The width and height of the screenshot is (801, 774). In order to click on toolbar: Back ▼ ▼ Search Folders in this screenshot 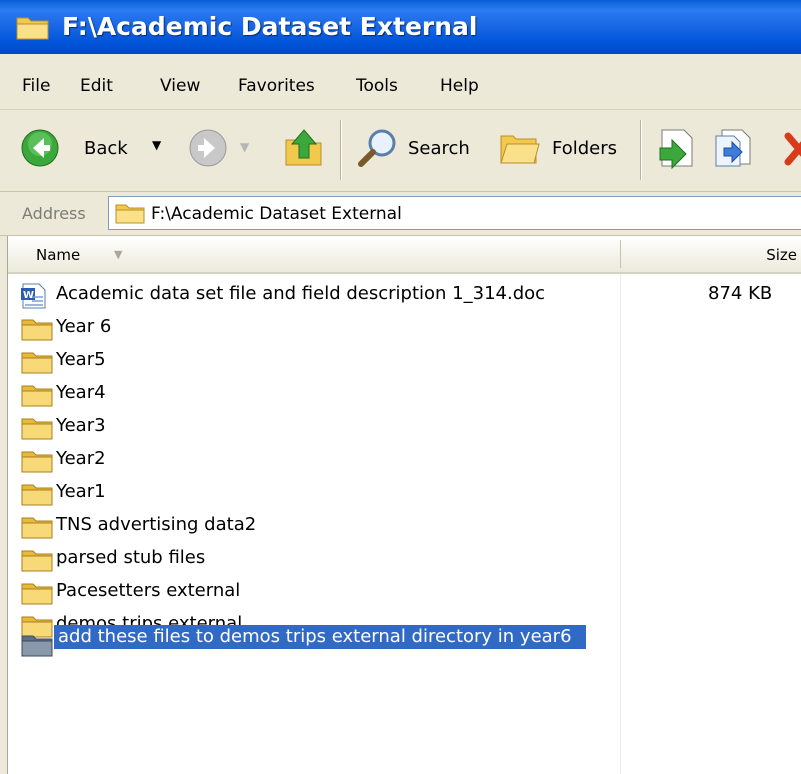, I will do `click(400, 151)`.